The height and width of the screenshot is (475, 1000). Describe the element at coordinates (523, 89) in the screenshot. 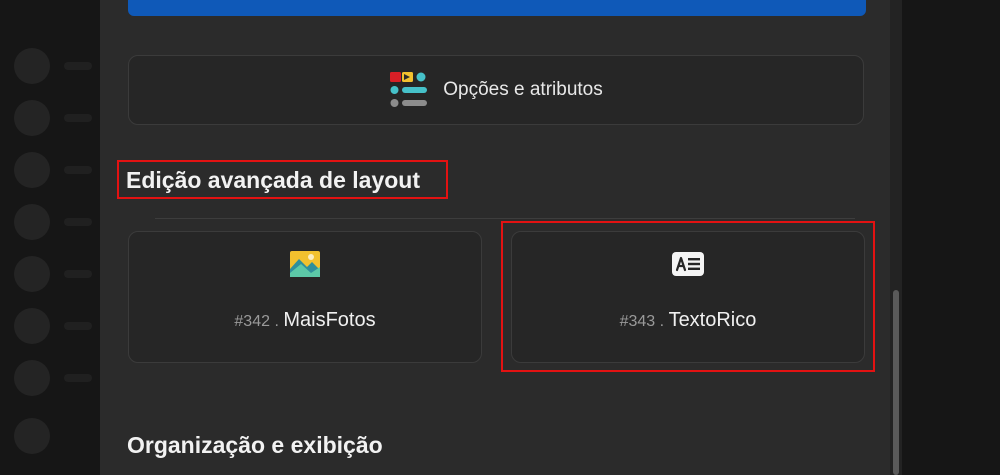

I see `options-attributes-label: Opções e atributos` at that location.